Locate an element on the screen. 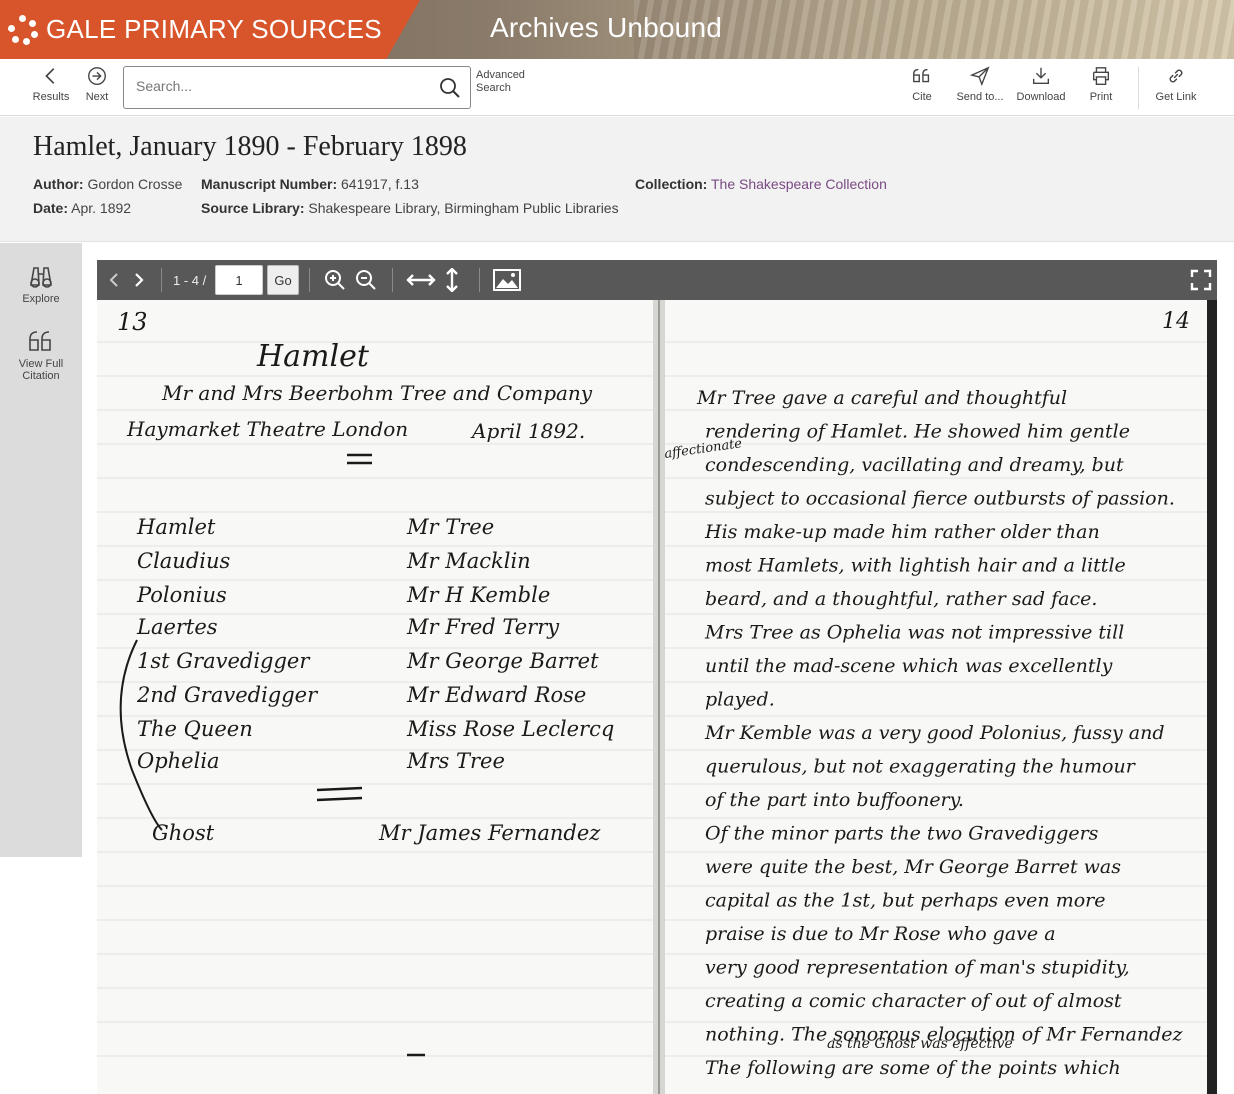 The image size is (1234, 1094). manuscript-line: His make-up made him rather older than is located at coordinates (902, 532).